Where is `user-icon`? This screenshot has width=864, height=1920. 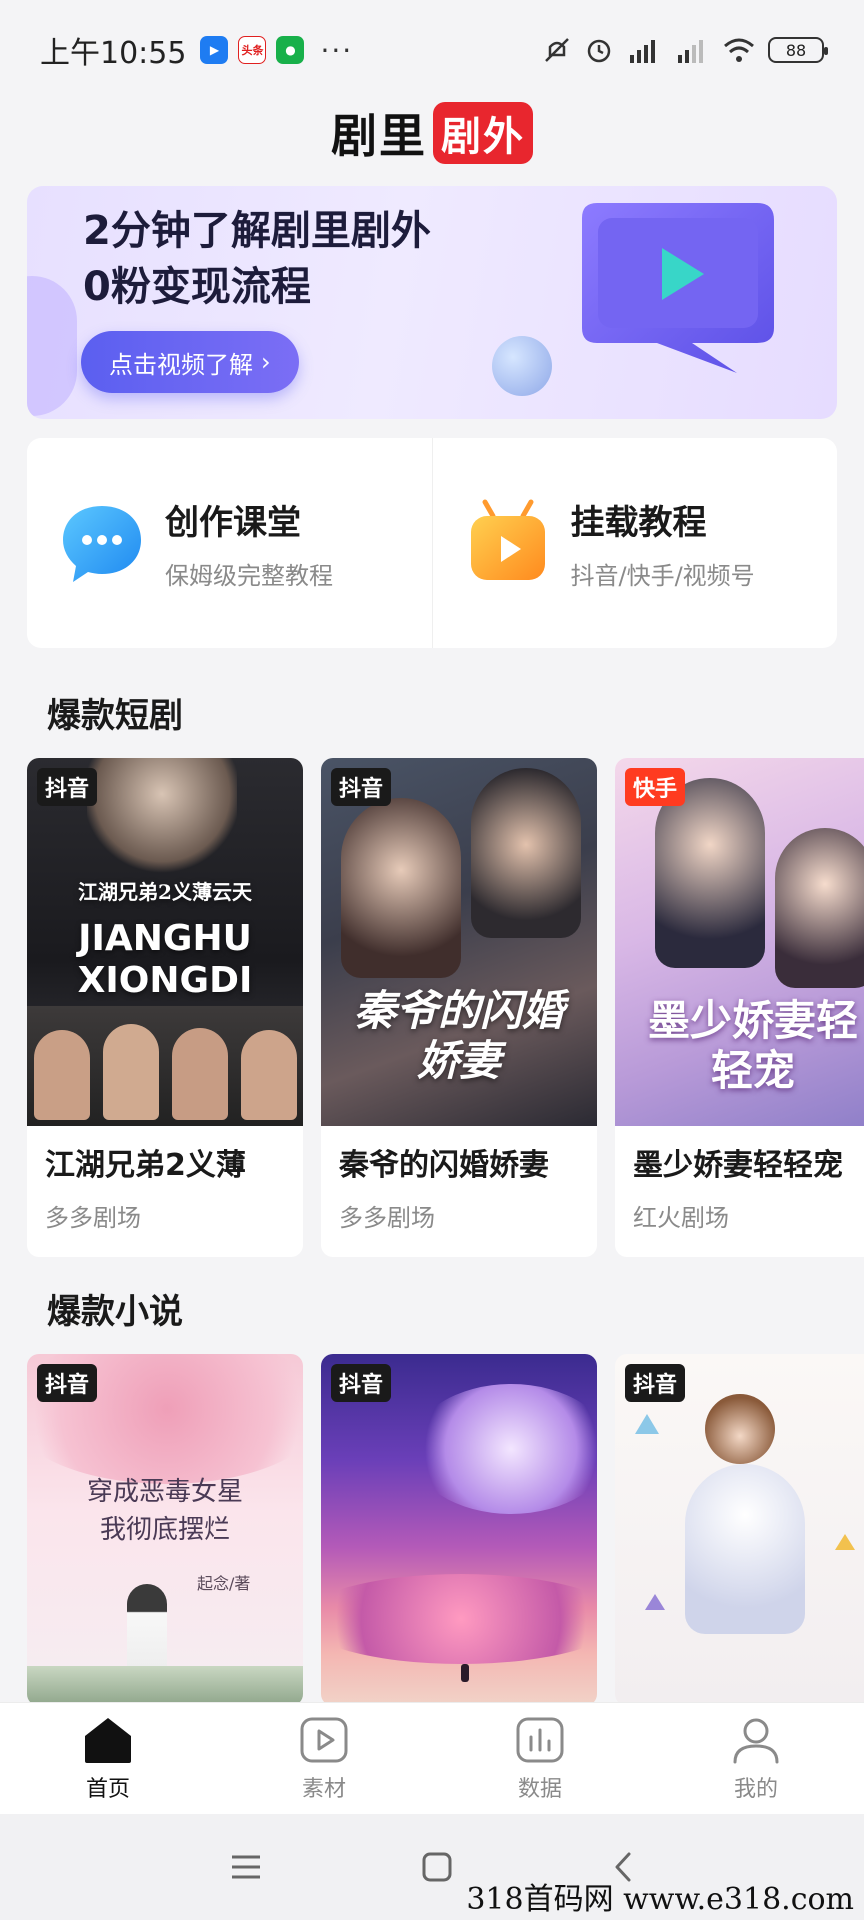
user-icon is located at coordinates (756, 1740).